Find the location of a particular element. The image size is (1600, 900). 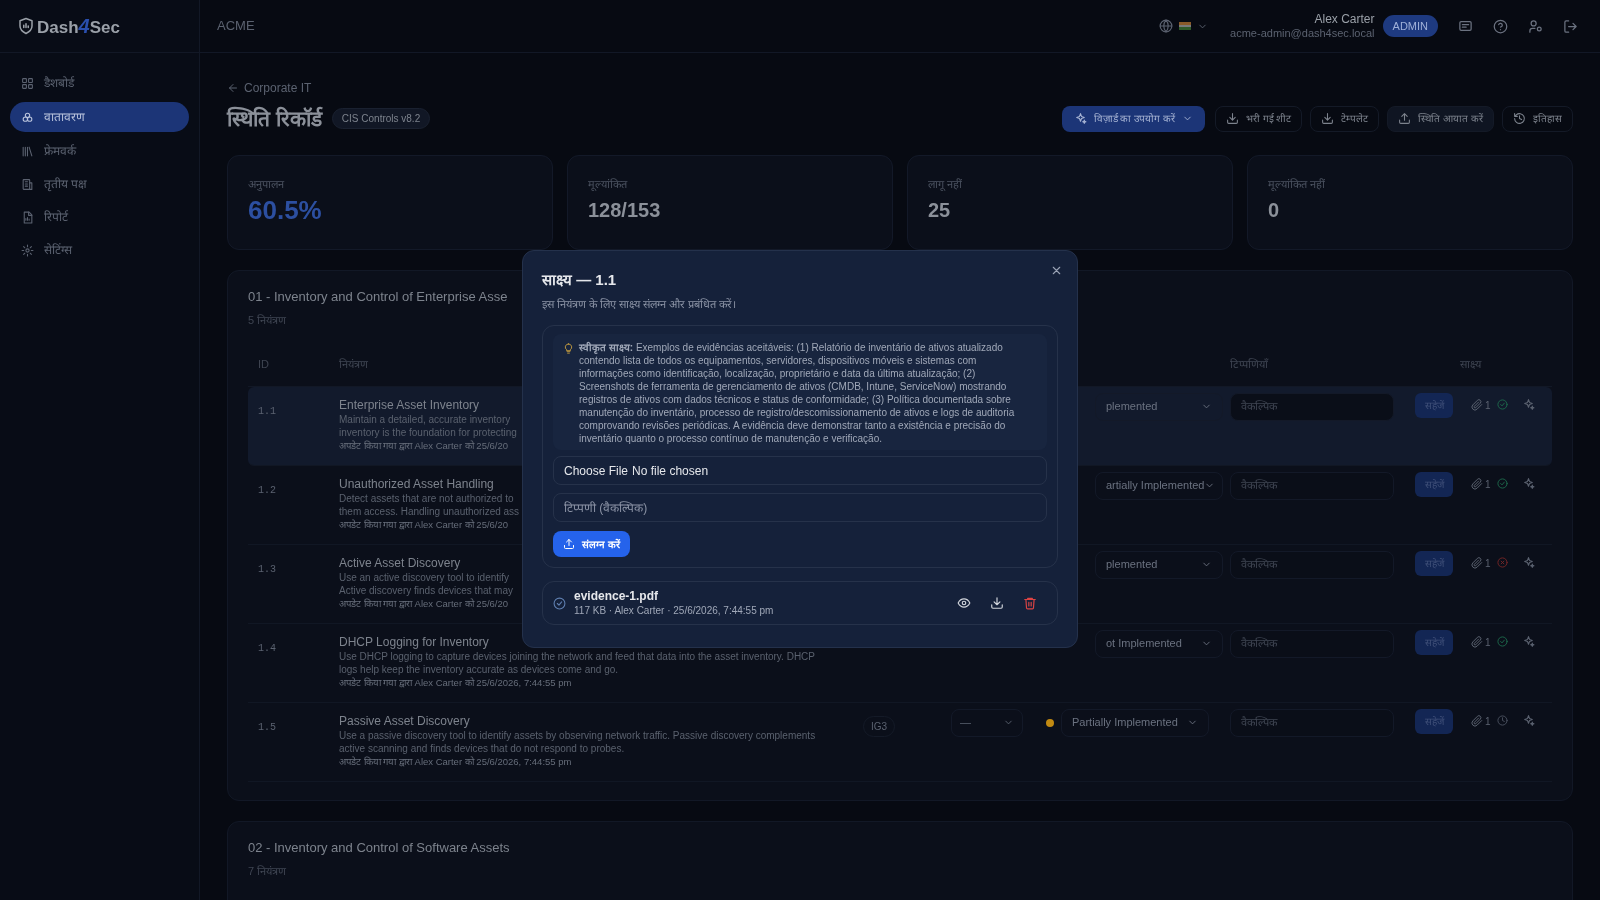

control-title: Passive Asset Discovery is located at coordinates (404, 720).